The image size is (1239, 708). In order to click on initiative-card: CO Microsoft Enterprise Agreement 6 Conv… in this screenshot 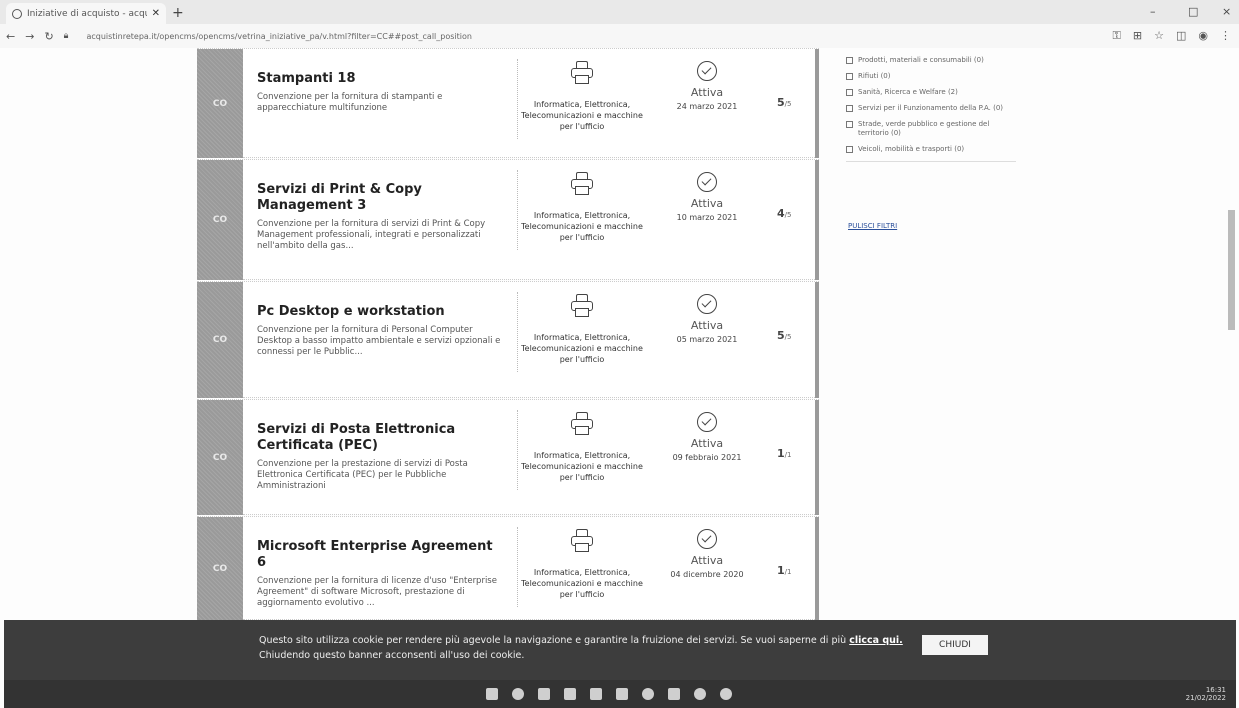, I will do `click(508, 568)`.